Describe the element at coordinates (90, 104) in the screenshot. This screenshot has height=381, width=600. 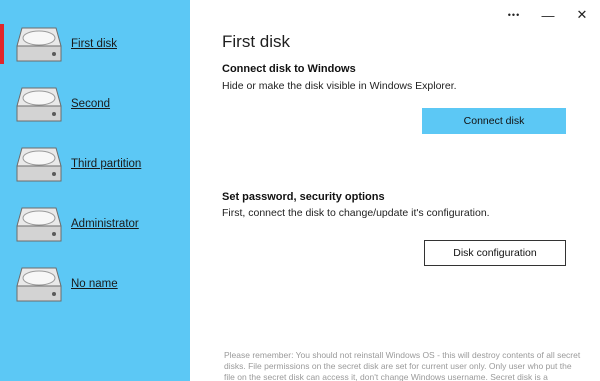
I see `sidebar-item-label: Second` at that location.